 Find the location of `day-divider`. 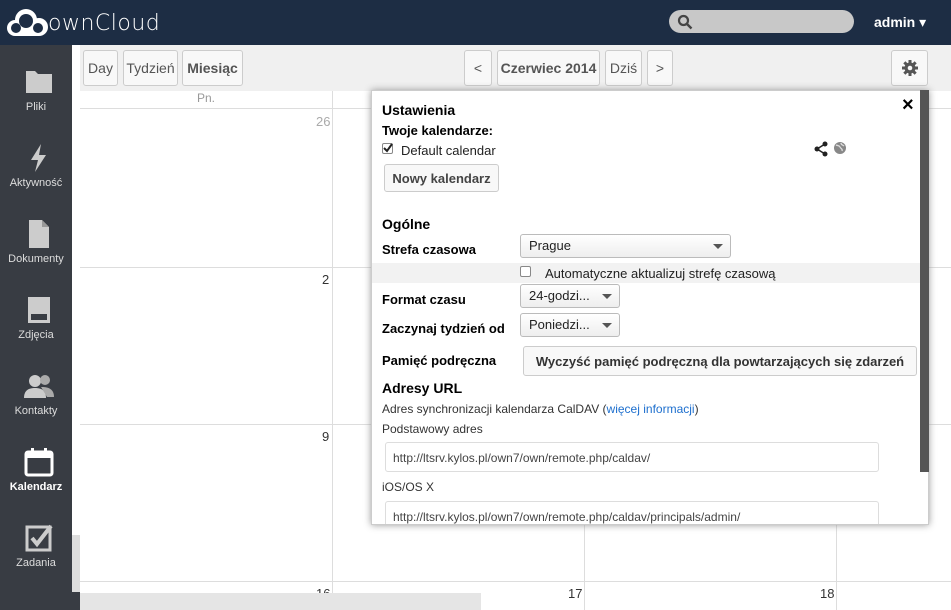

day-divider is located at coordinates (332, 350).